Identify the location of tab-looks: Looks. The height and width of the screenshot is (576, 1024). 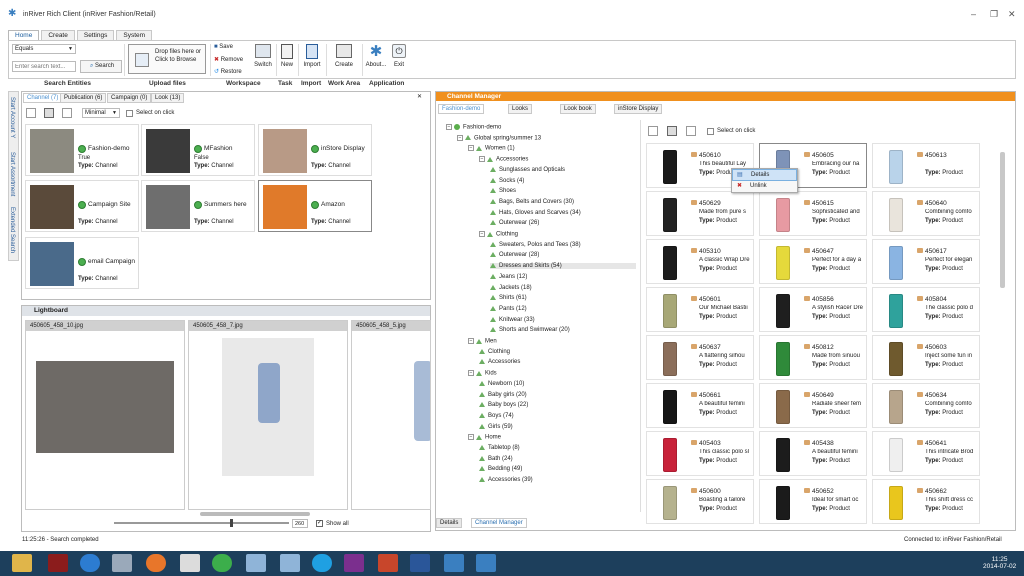
(520, 109).